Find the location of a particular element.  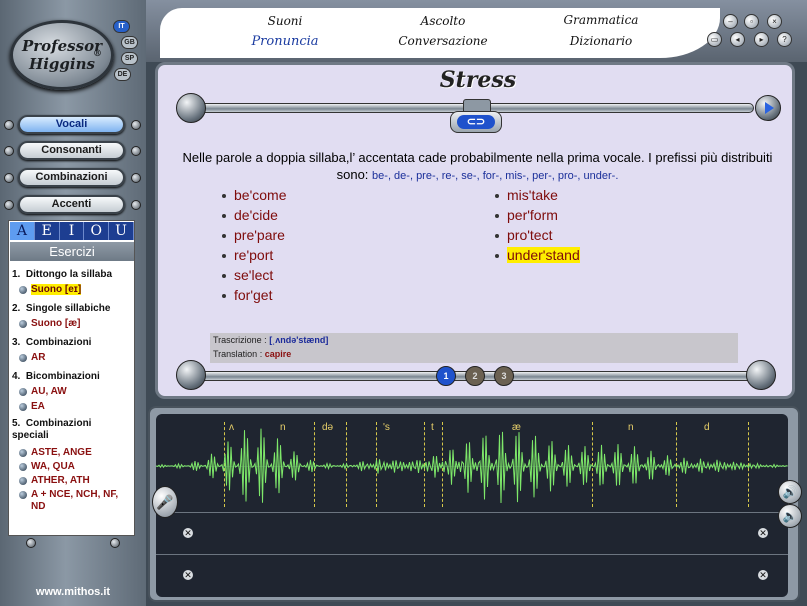

exercise-item-label: Suono [eɪ] is located at coordinates (56, 289).